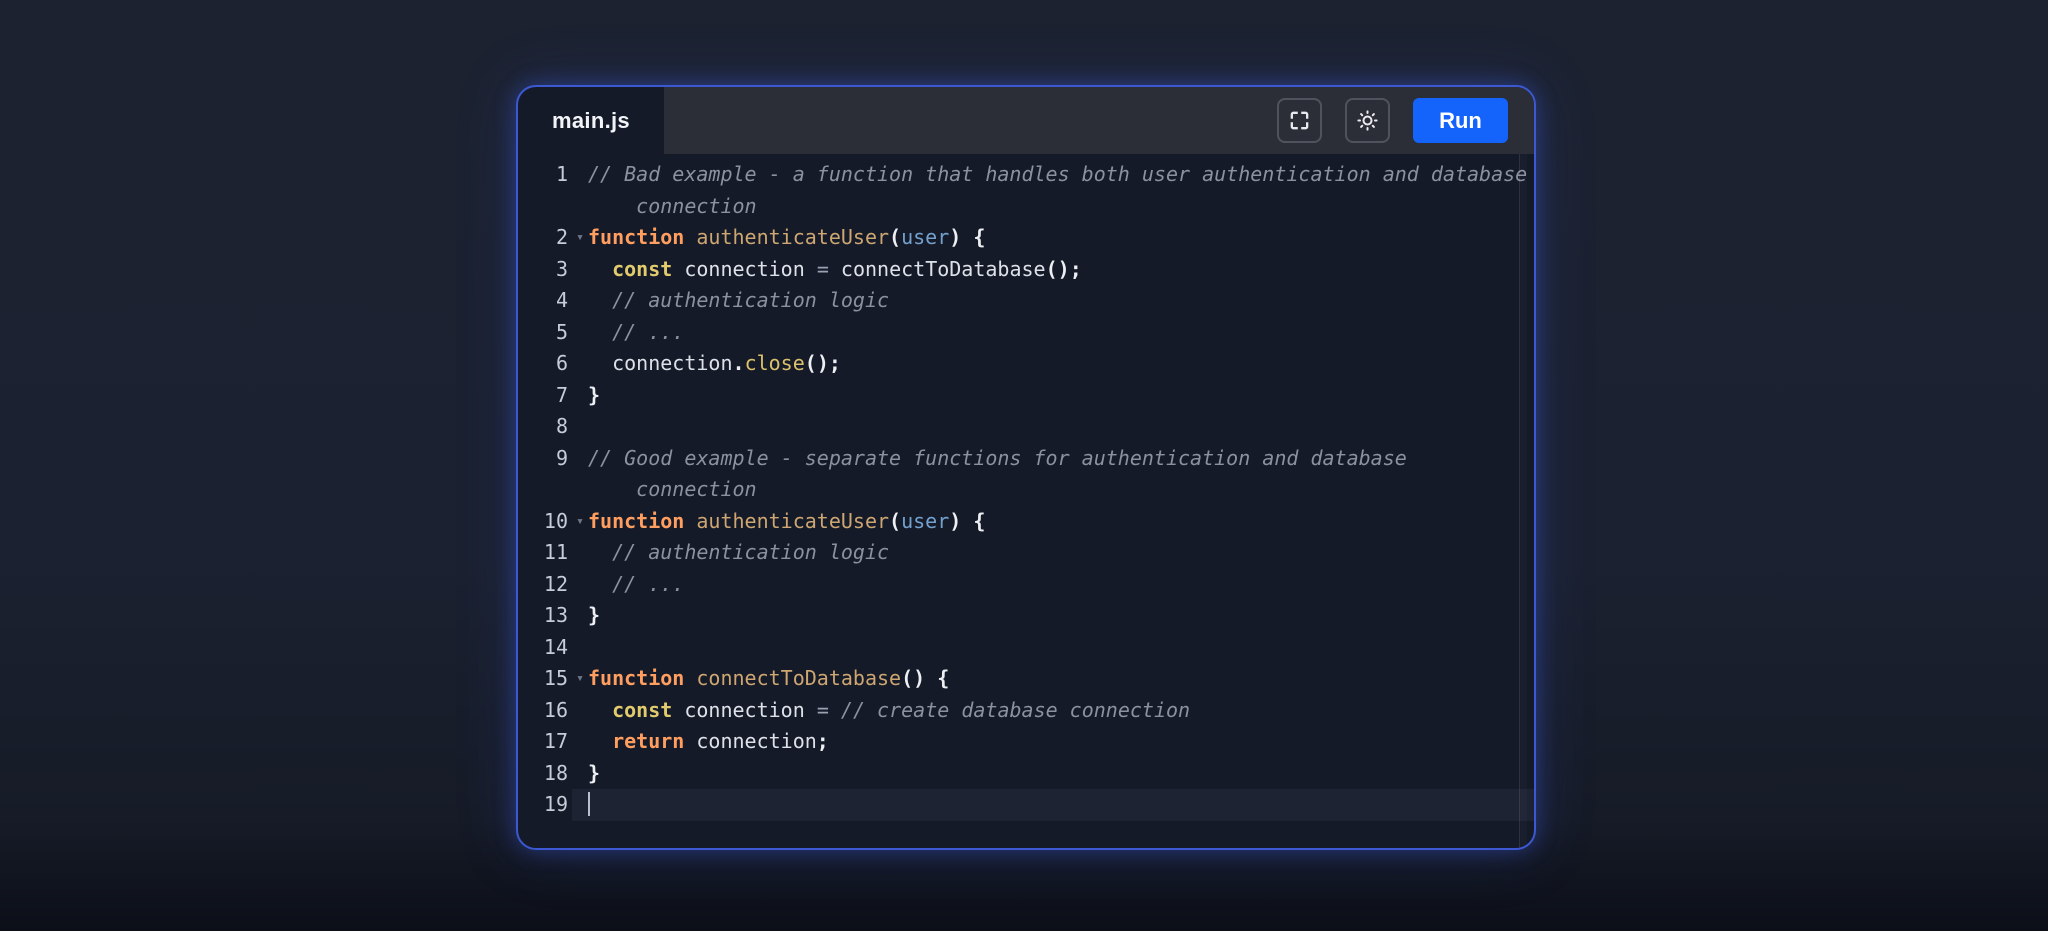 This screenshot has height=931, width=2048. I want to click on code-line: 11 // authentication logic, so click(1026, 553).